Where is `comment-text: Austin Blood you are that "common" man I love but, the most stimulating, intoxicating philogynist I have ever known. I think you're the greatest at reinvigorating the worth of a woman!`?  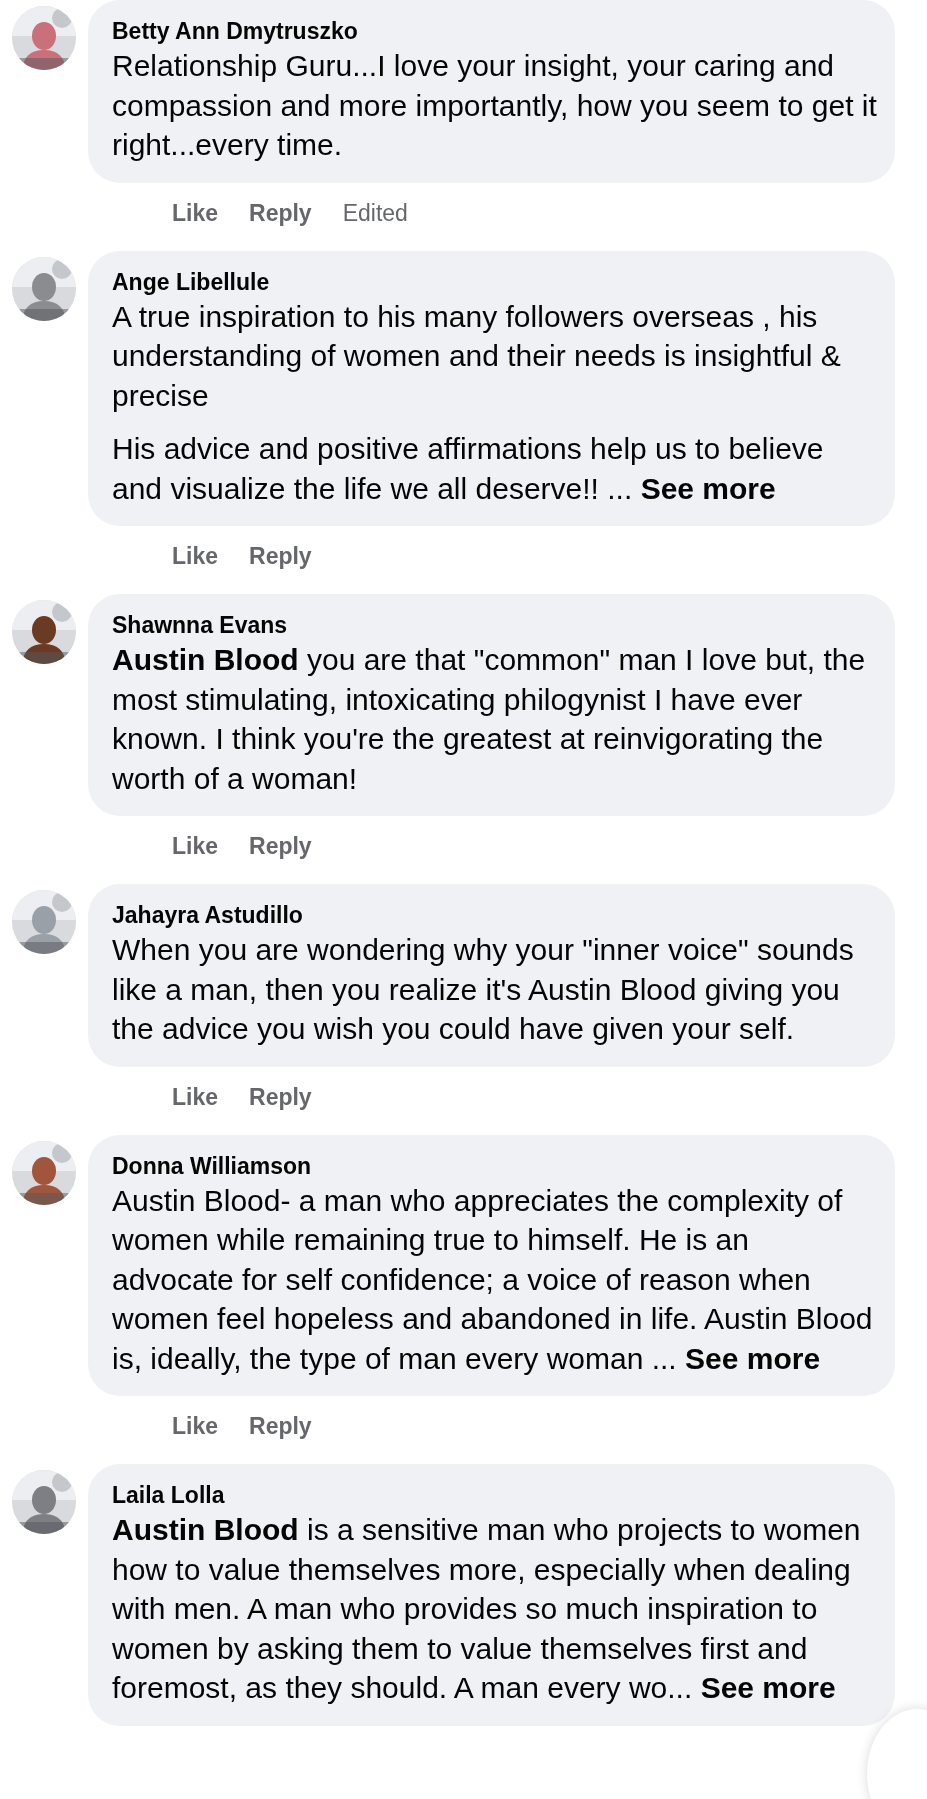
comment-text: Austin Blood you are that "common" man I love but, the most stimulating, intoxicating philogynist I have ever known. I think you're the greatest at reinvigorating the worth of a woman! is located at coordinates (489, 719).